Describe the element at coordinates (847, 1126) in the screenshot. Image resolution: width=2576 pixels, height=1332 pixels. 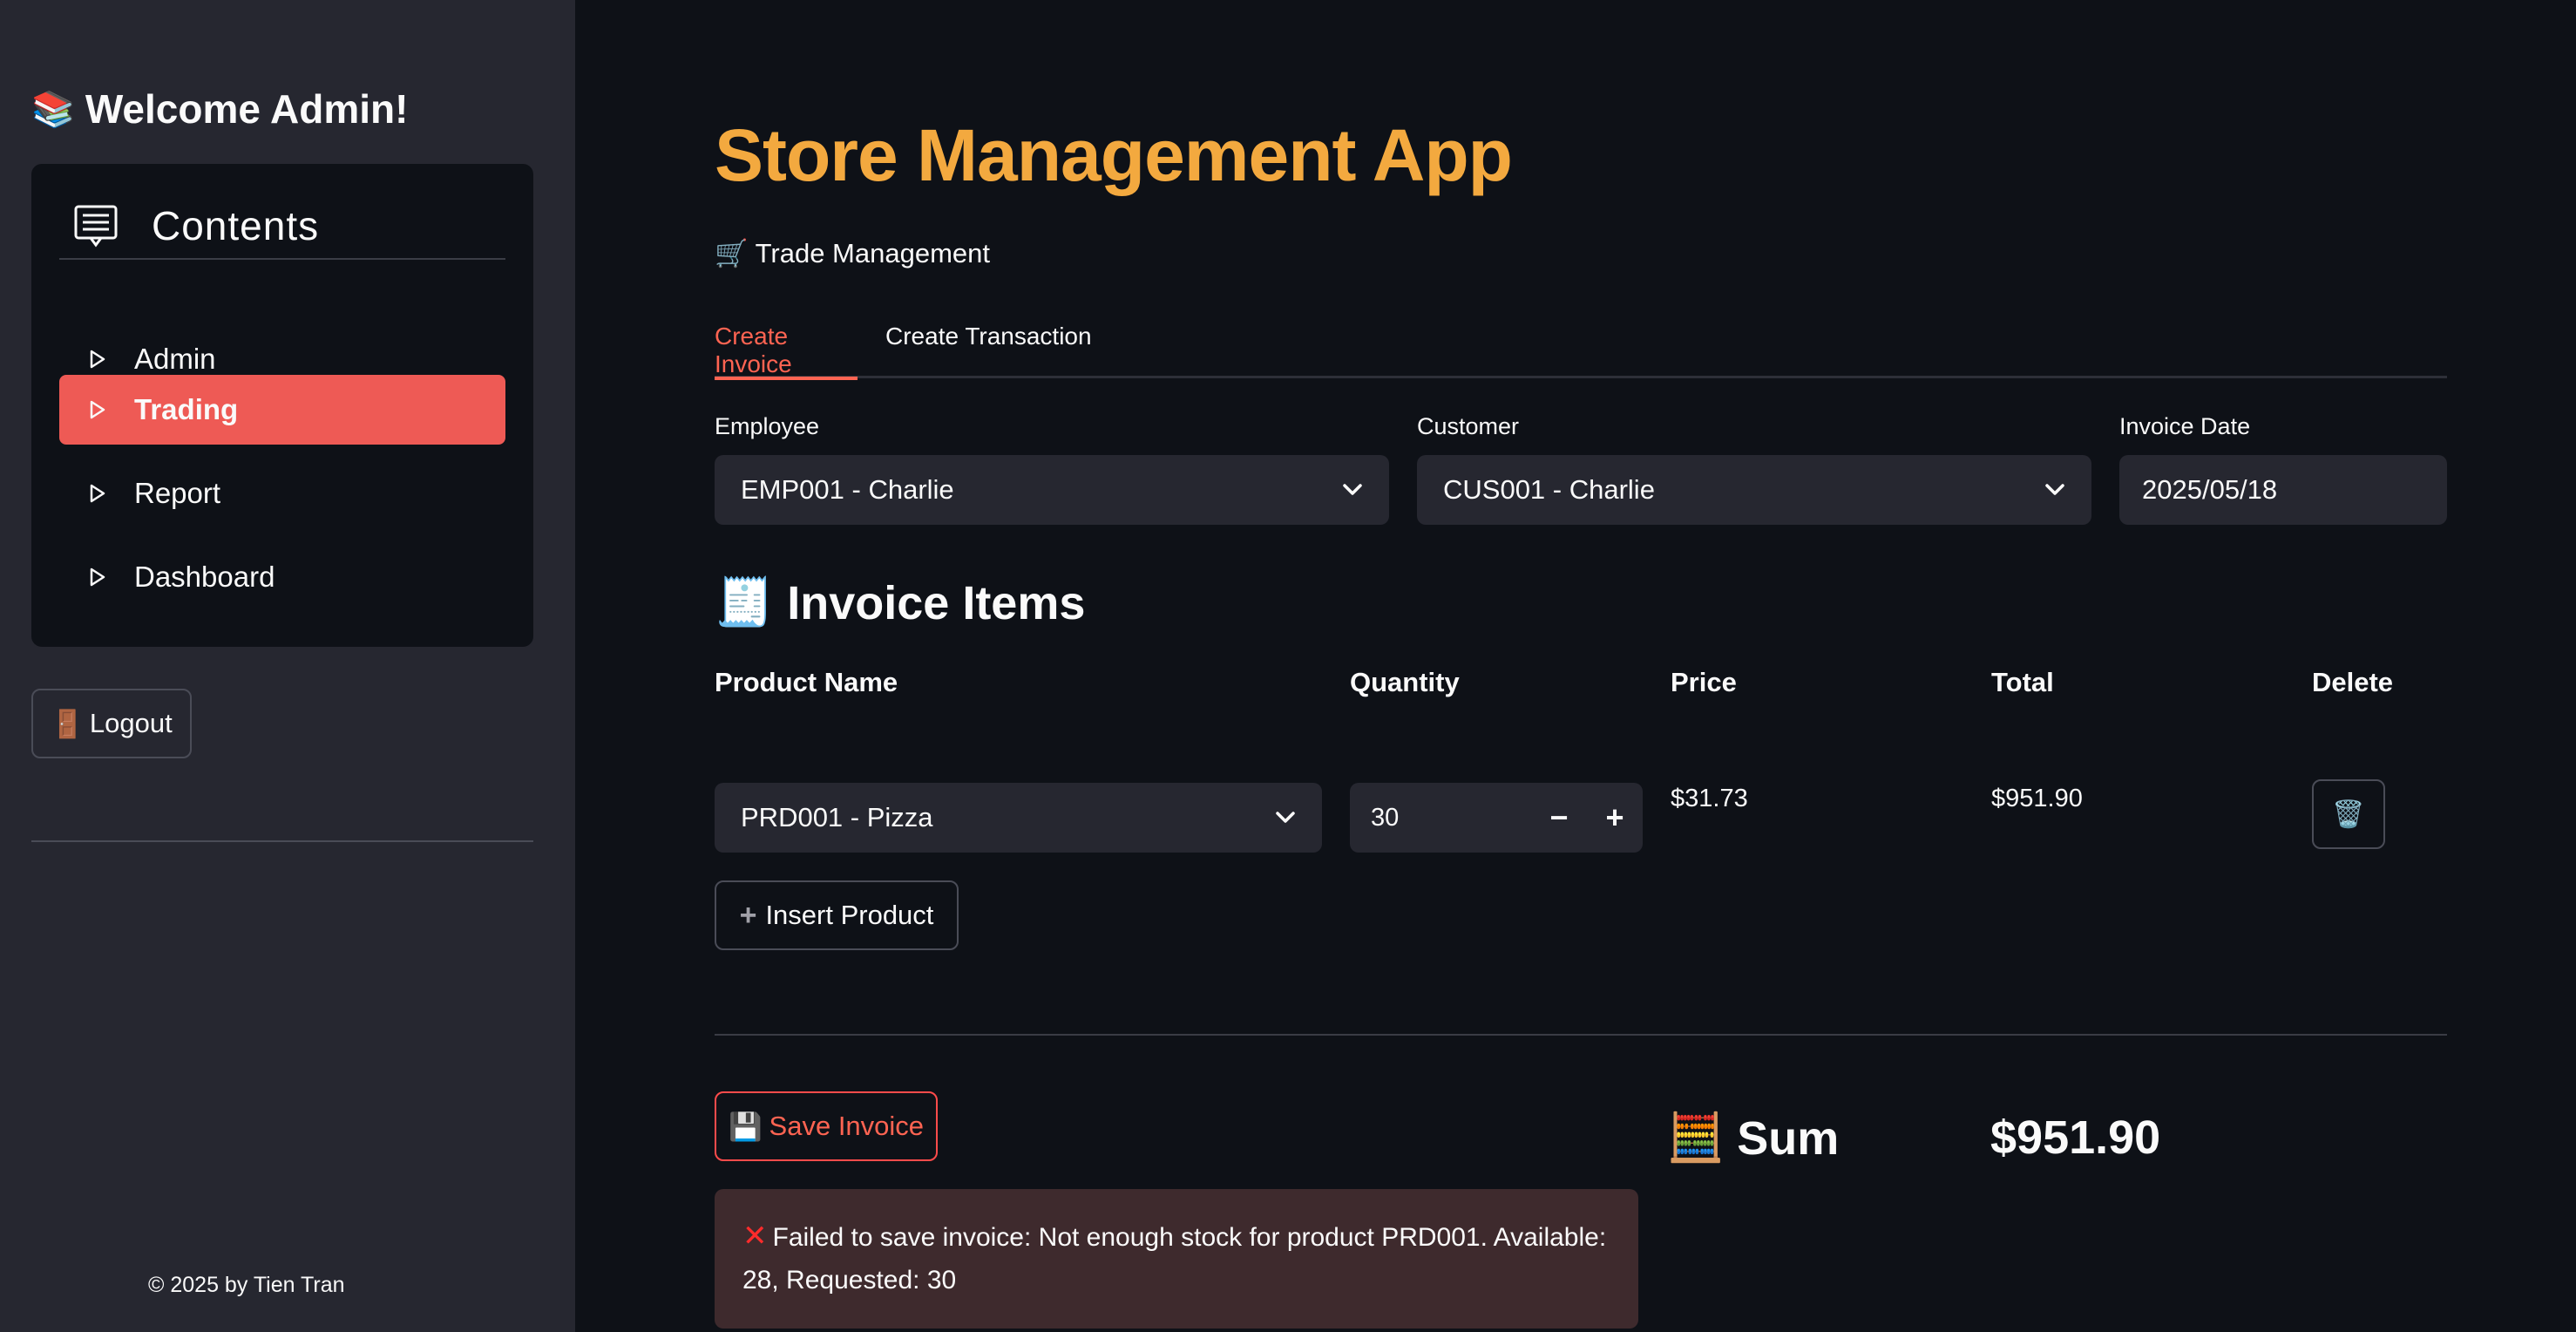
I see `save-invoice-label: Save Invoice` at that location.